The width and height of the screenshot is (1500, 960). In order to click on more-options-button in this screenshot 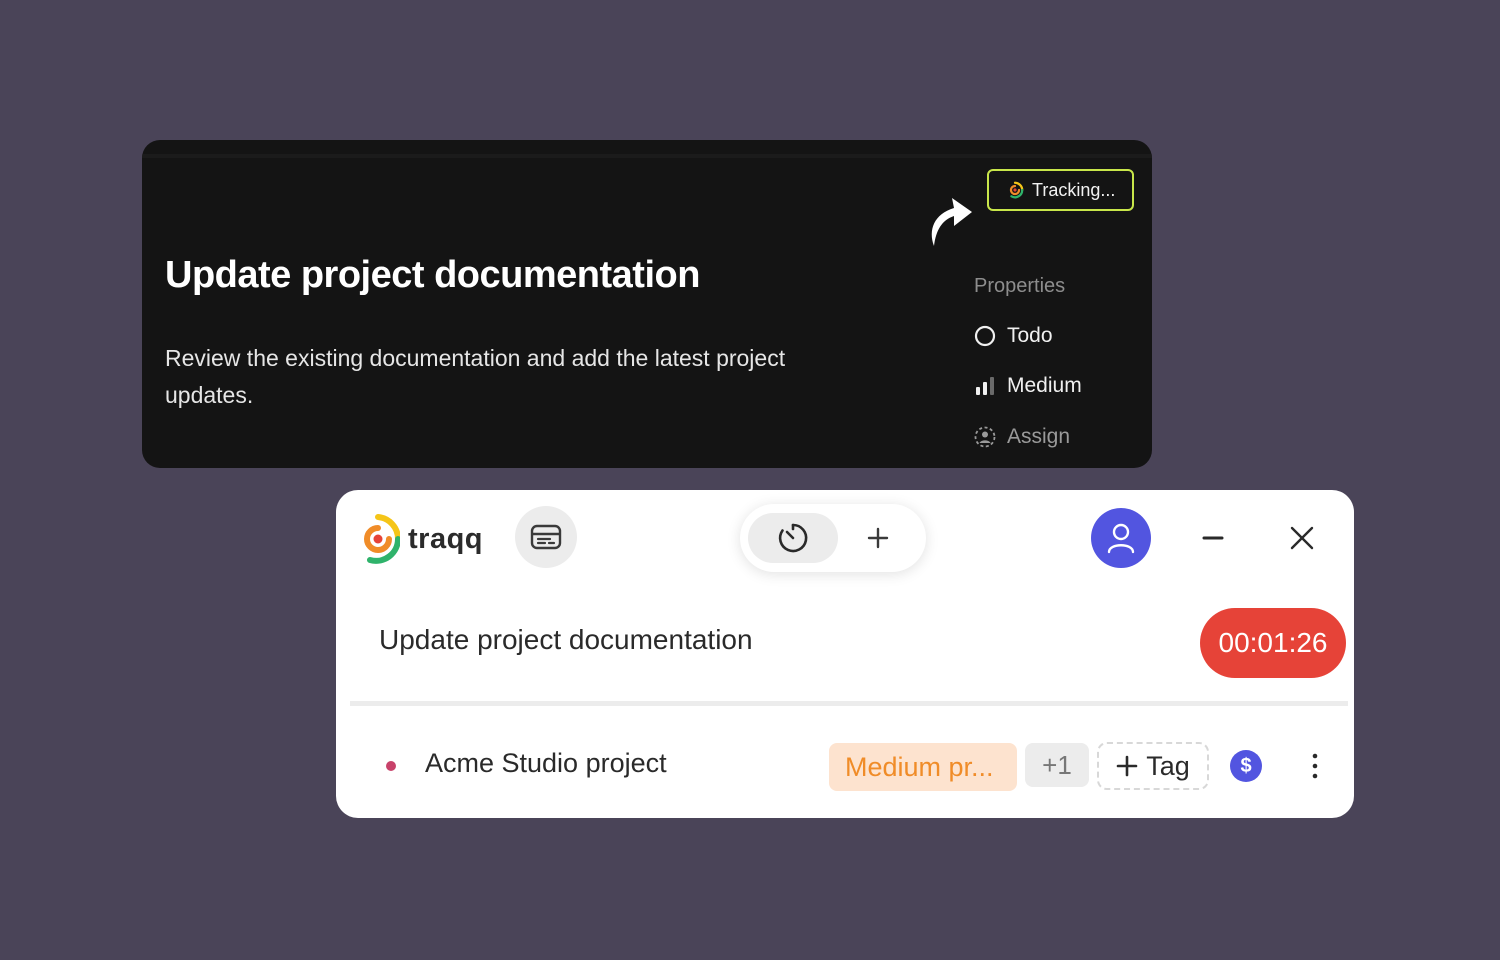, I will do `click(1315, 766)`.